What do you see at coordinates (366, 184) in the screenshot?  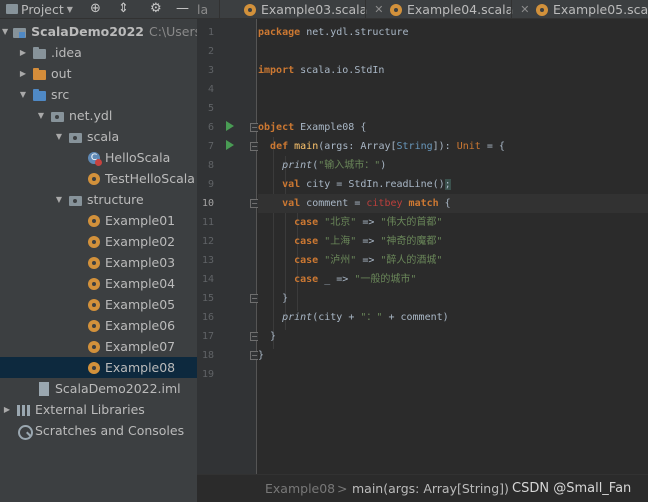 I see `code-line-9: val city = StdIn.readLine();` at bounding box center [366, 184].